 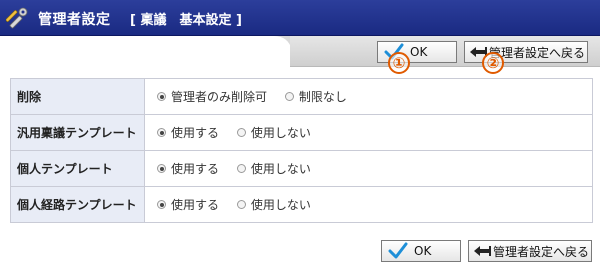 I want to click on row-label: 個人テンプレート, so click(x=77, y=168).